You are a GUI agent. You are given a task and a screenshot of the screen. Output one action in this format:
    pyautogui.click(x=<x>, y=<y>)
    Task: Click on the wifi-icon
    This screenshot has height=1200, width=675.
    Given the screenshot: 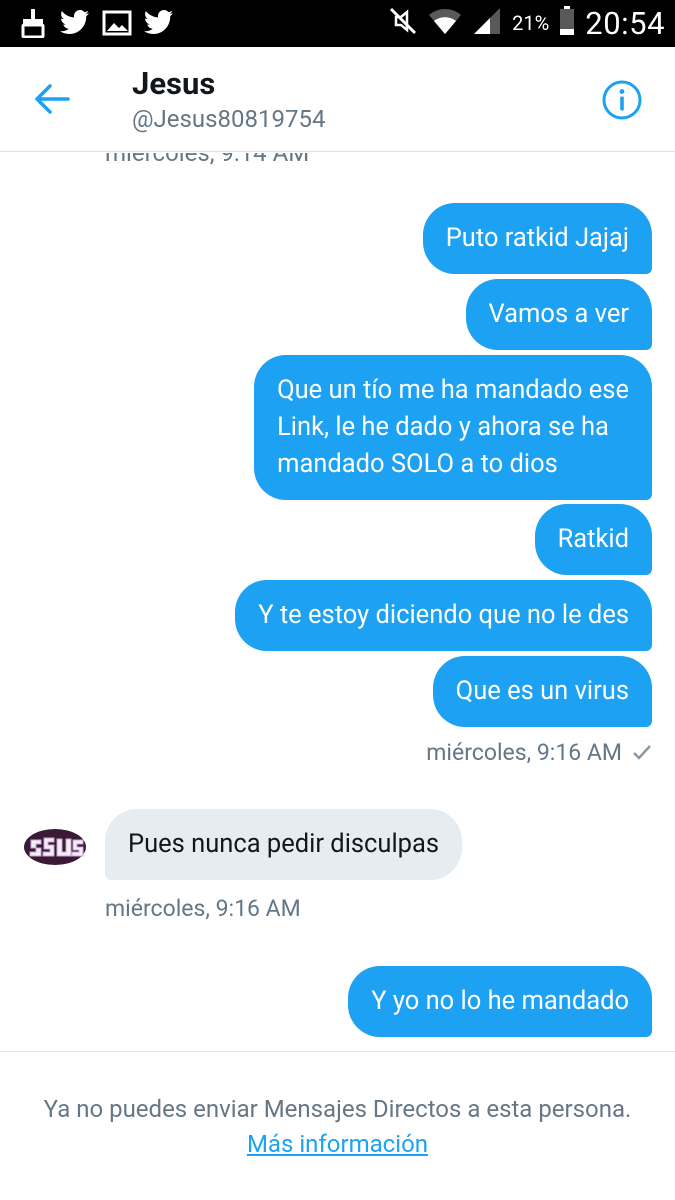 What is the action you would take?
    pyautogui.click(x=445, y=23)
    